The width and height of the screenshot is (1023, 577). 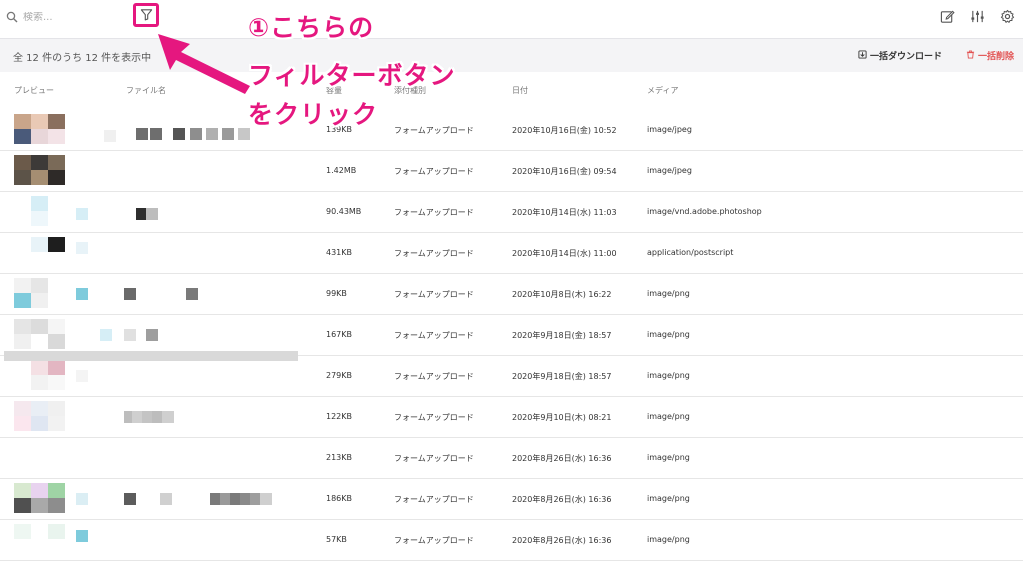 What do you see at coordinates (336, 293) in the screenshot?
I see `file-size: 99KB` at bounding box center [336, 293].